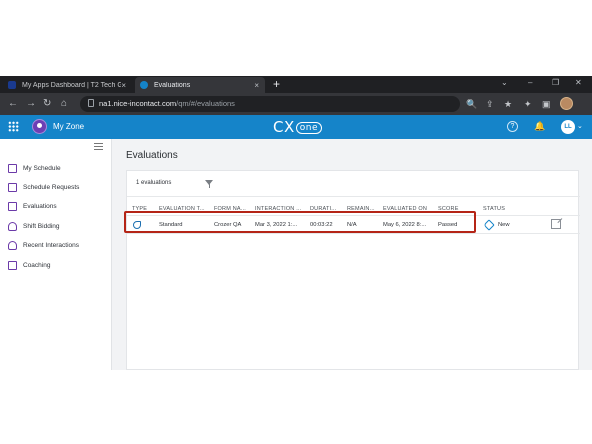  I want to click on sidebar-item-coaching: Coaching, so click(29, 265).